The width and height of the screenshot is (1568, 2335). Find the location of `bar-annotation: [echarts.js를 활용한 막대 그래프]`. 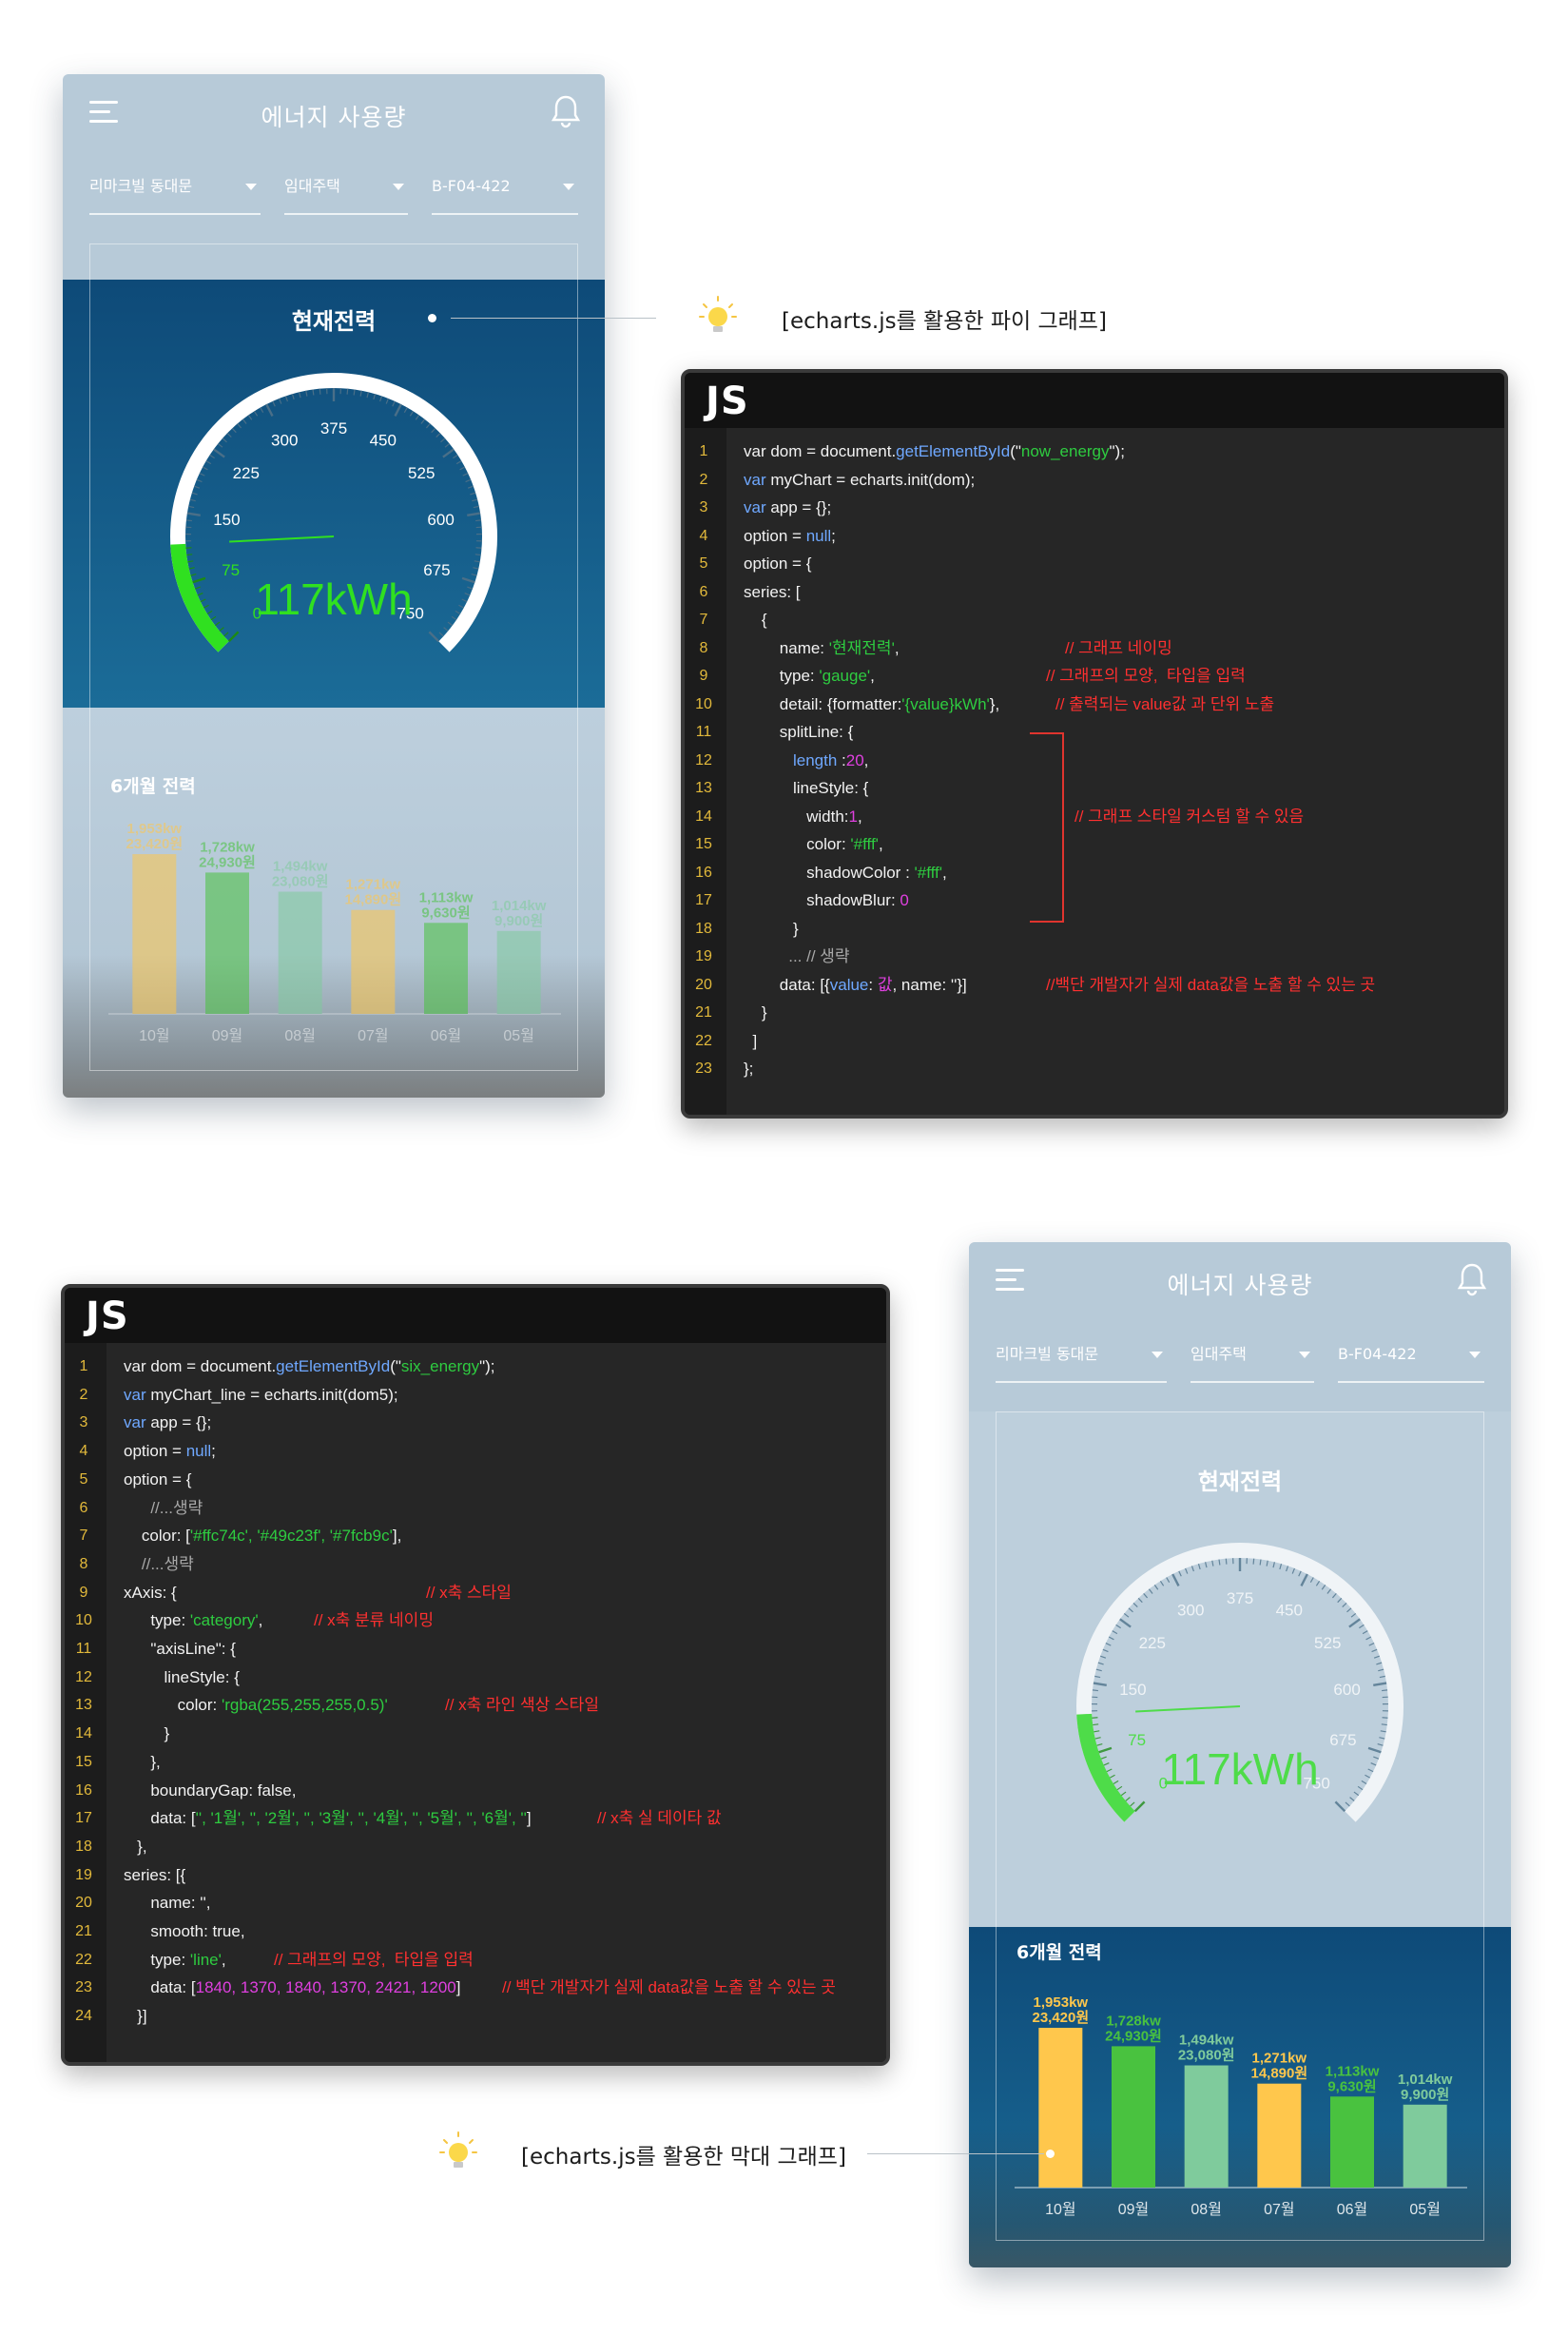

bar-annotation: [echarts.js를 활용한 막대 그래프] is located at coordinates (683, 2157).